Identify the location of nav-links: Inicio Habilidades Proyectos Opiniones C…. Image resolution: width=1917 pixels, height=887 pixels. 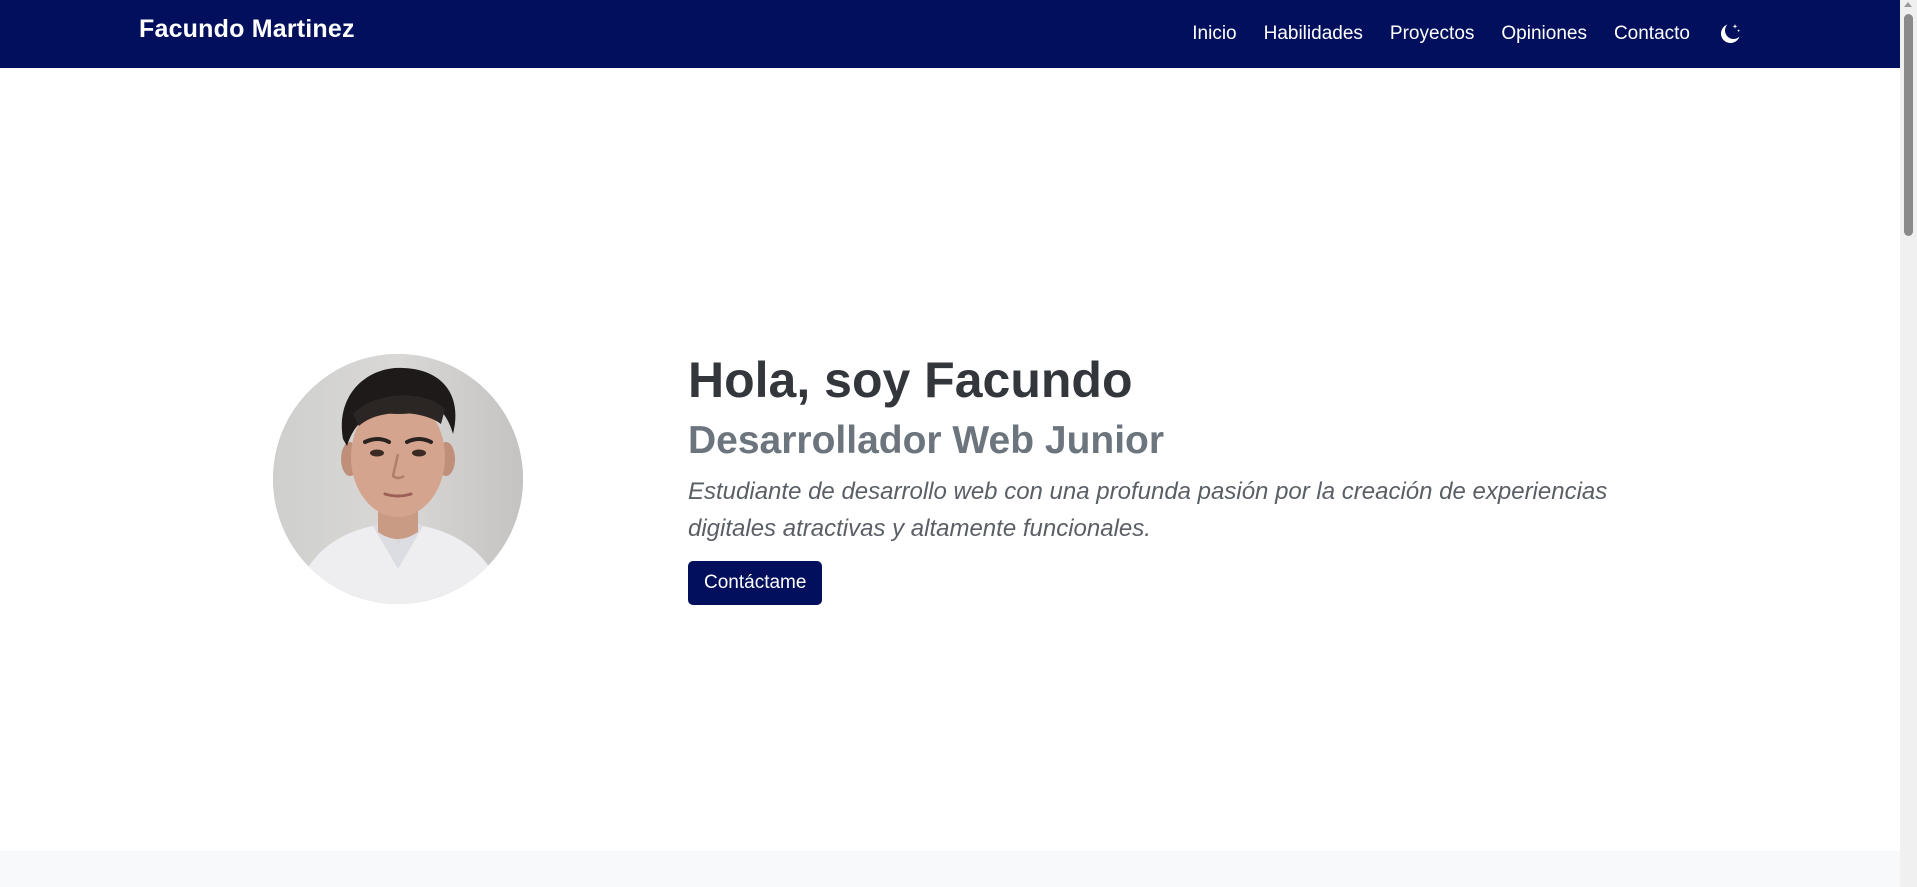
(1454, 34).